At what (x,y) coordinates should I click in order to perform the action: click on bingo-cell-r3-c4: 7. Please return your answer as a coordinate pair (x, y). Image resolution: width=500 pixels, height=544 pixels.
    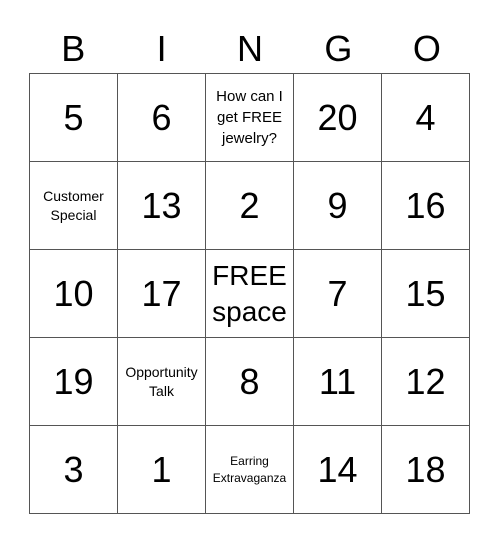
    Looking at the image, I should click on (338, 294).